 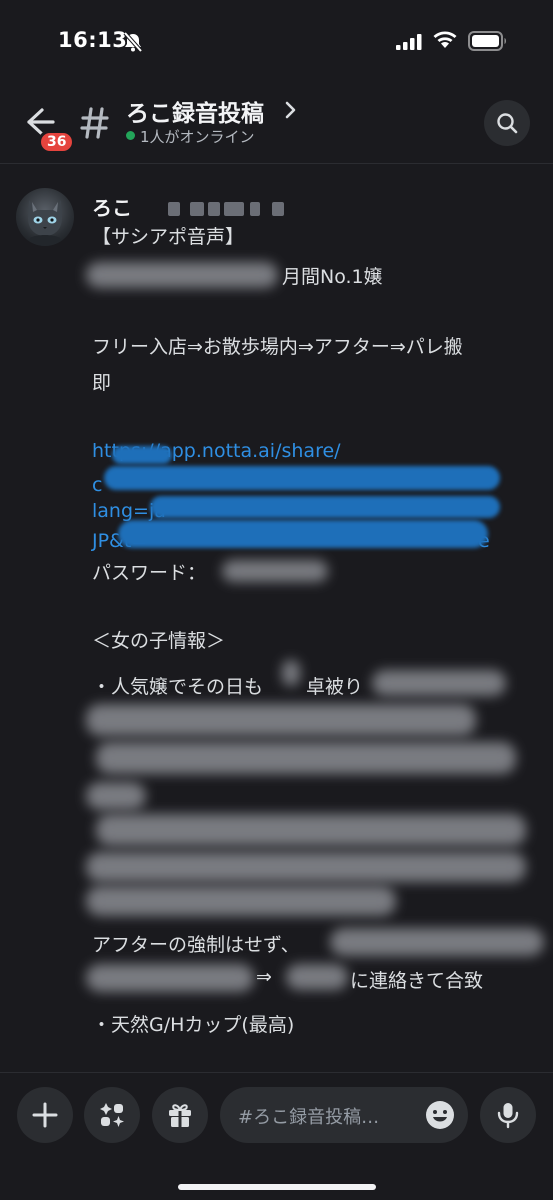 I want to click on add-button, so click(x=45, y=1115).